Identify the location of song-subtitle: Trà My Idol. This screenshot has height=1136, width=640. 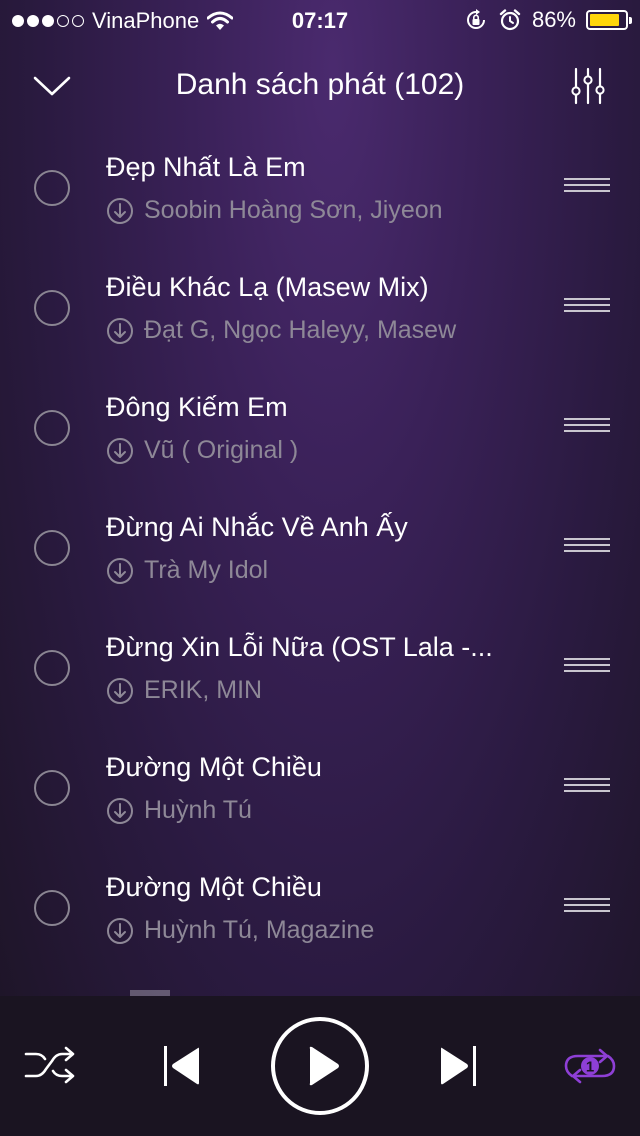
(187, 570).